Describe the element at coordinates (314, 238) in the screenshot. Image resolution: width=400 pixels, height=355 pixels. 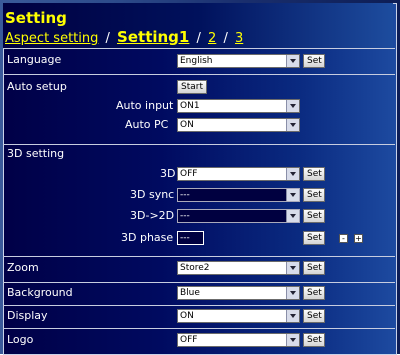
I see `3d-phase-set-button: Set` at that location.